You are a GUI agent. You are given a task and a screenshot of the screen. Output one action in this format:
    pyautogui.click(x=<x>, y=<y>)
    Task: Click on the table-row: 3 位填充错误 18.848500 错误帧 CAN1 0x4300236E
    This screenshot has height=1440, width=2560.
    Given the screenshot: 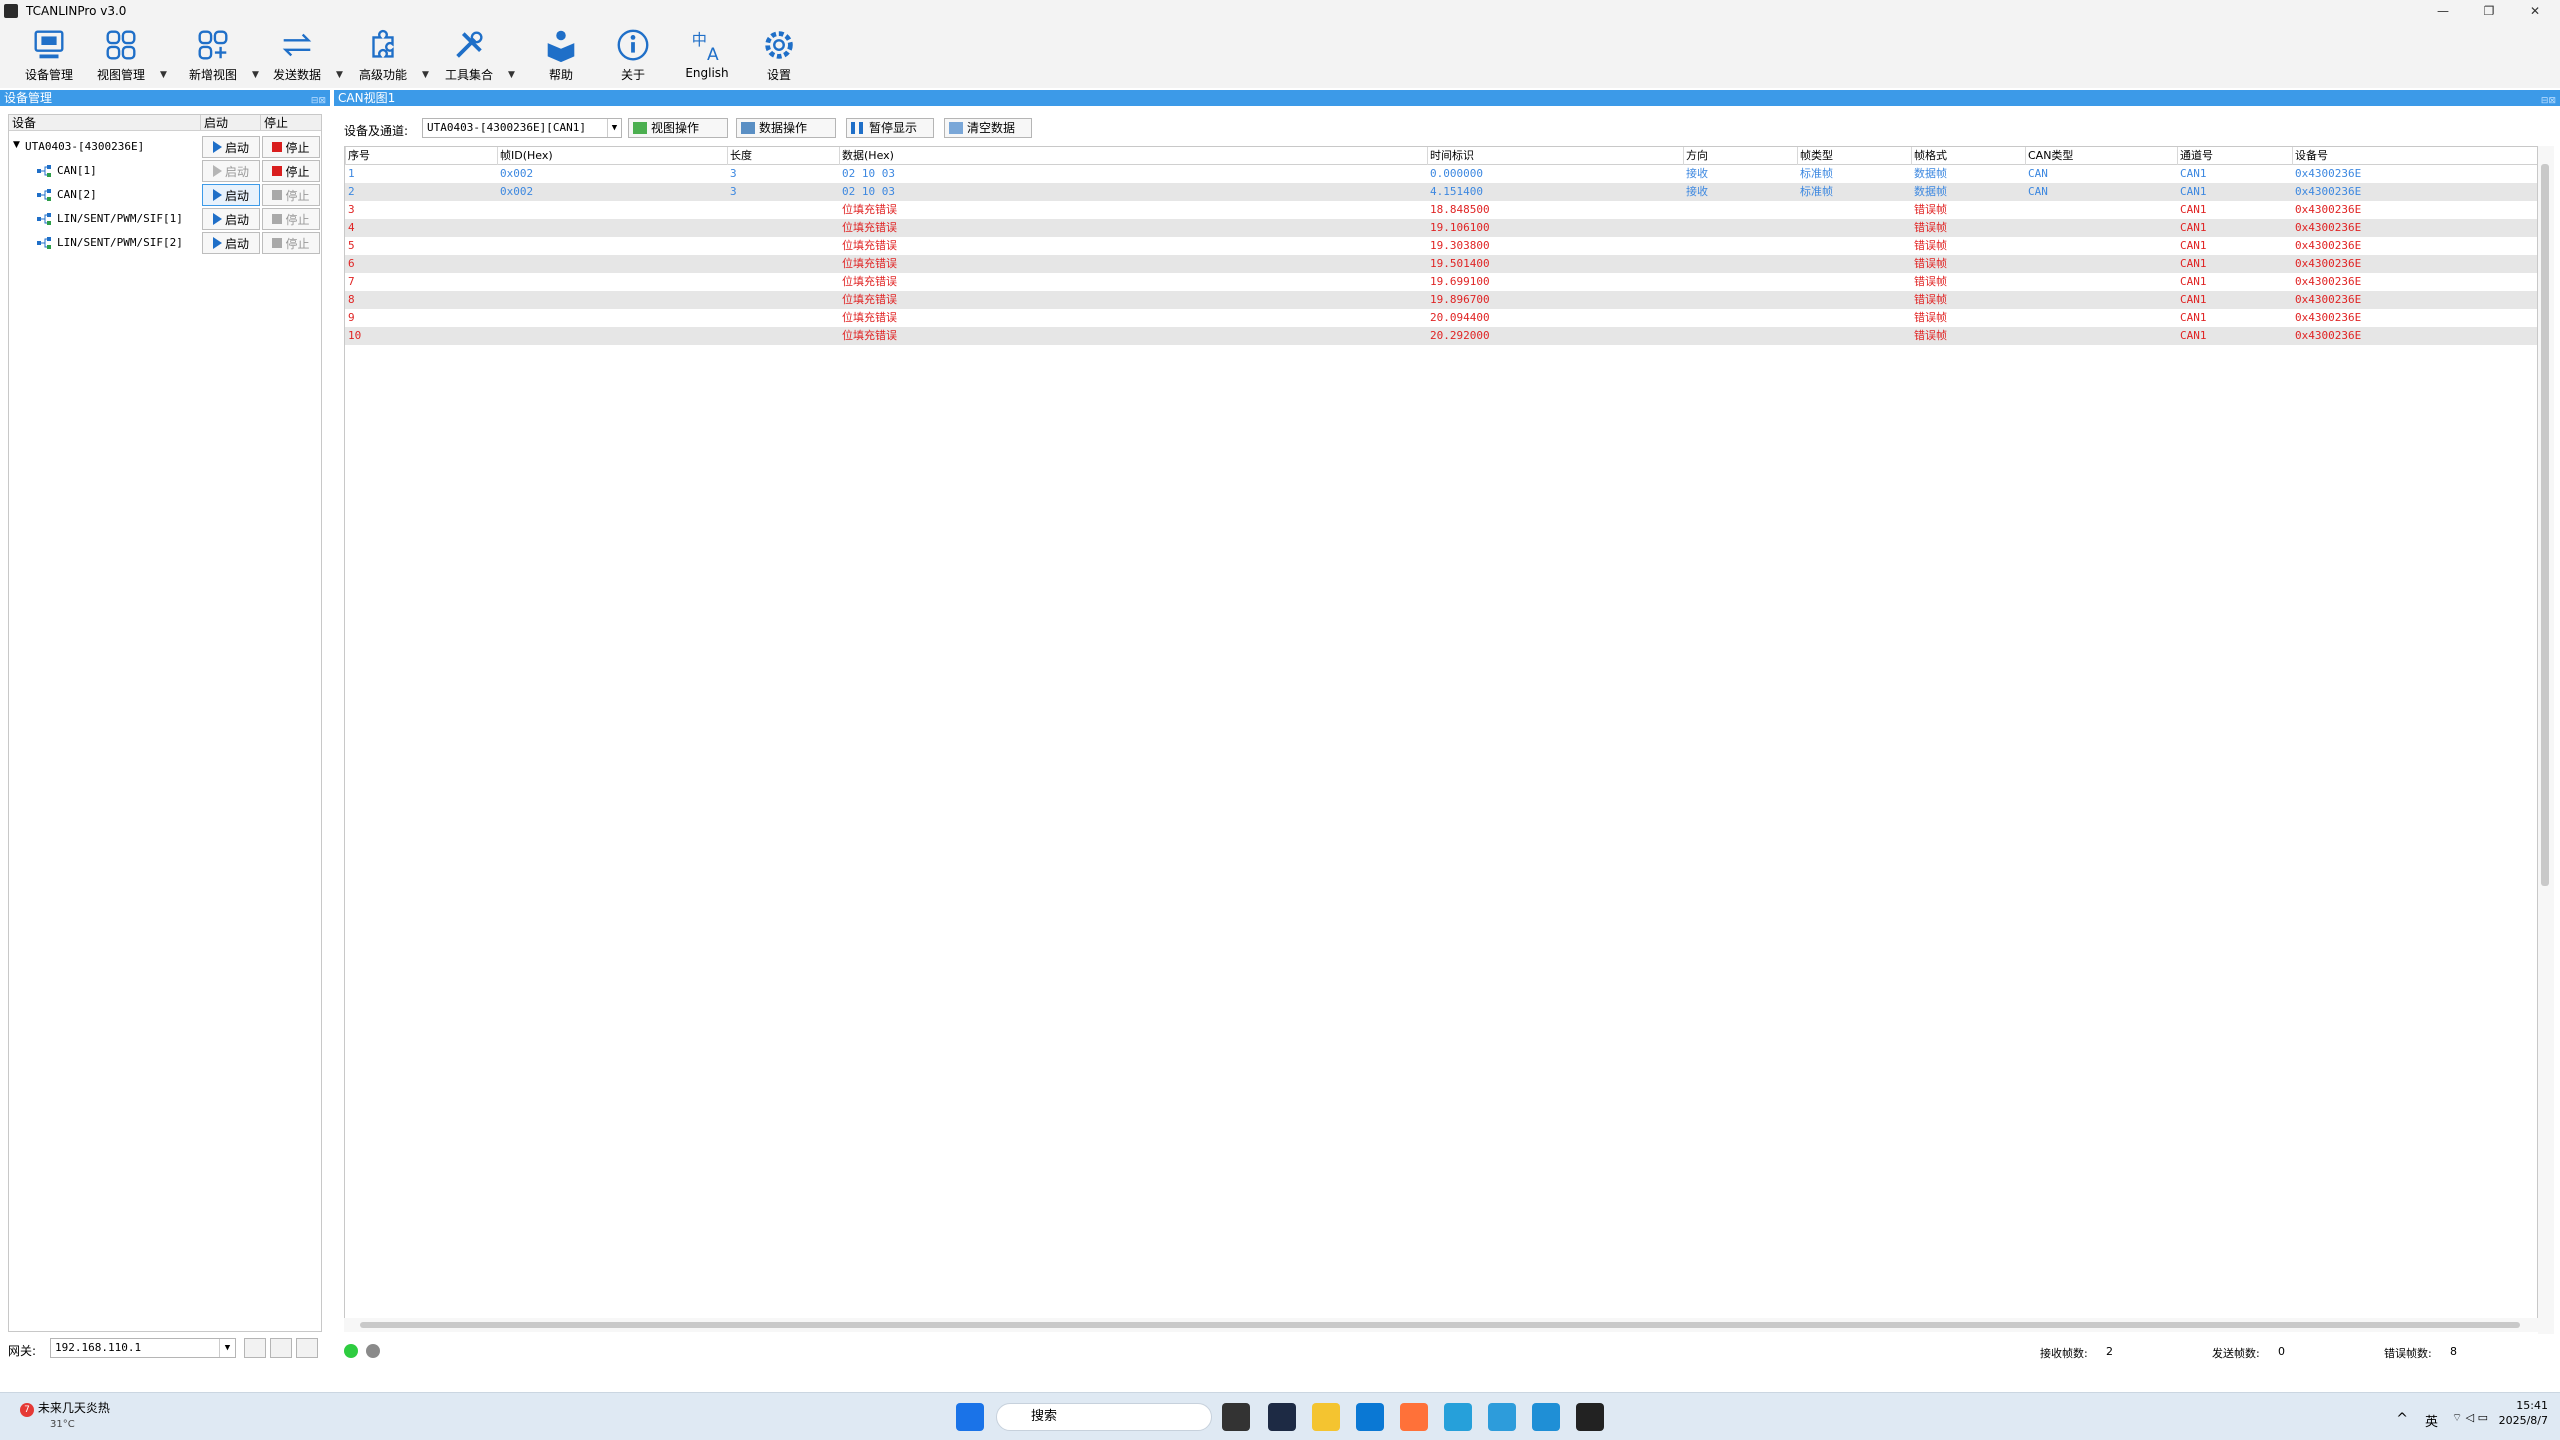 What is the action you would take?
    pyautogui.click(x=1441, y=210)
    